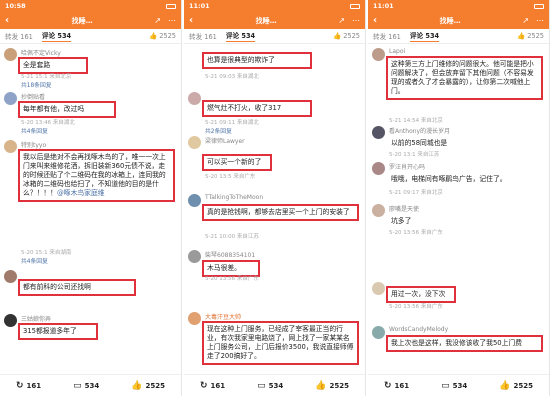 This screenshot has width=550, height=396. What do you see at coordinates (41, 52) in the screenshot?
I see `comment-author: 哈佩不定Vicky` at bounding box center [41, 52].